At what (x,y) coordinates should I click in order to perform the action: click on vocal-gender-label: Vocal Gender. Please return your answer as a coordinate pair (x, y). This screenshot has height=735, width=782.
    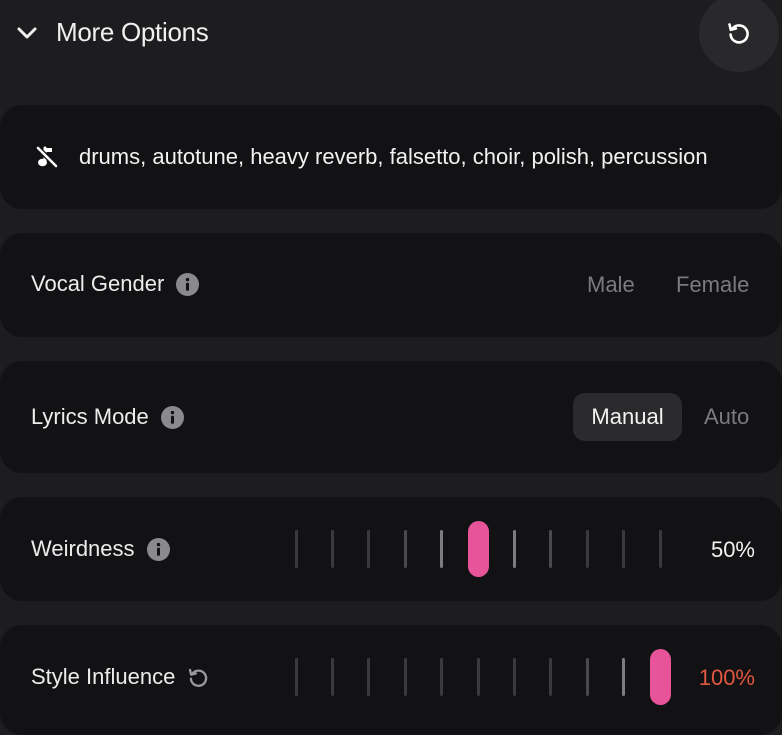
    Looking at the image, I should click on (115, 284).